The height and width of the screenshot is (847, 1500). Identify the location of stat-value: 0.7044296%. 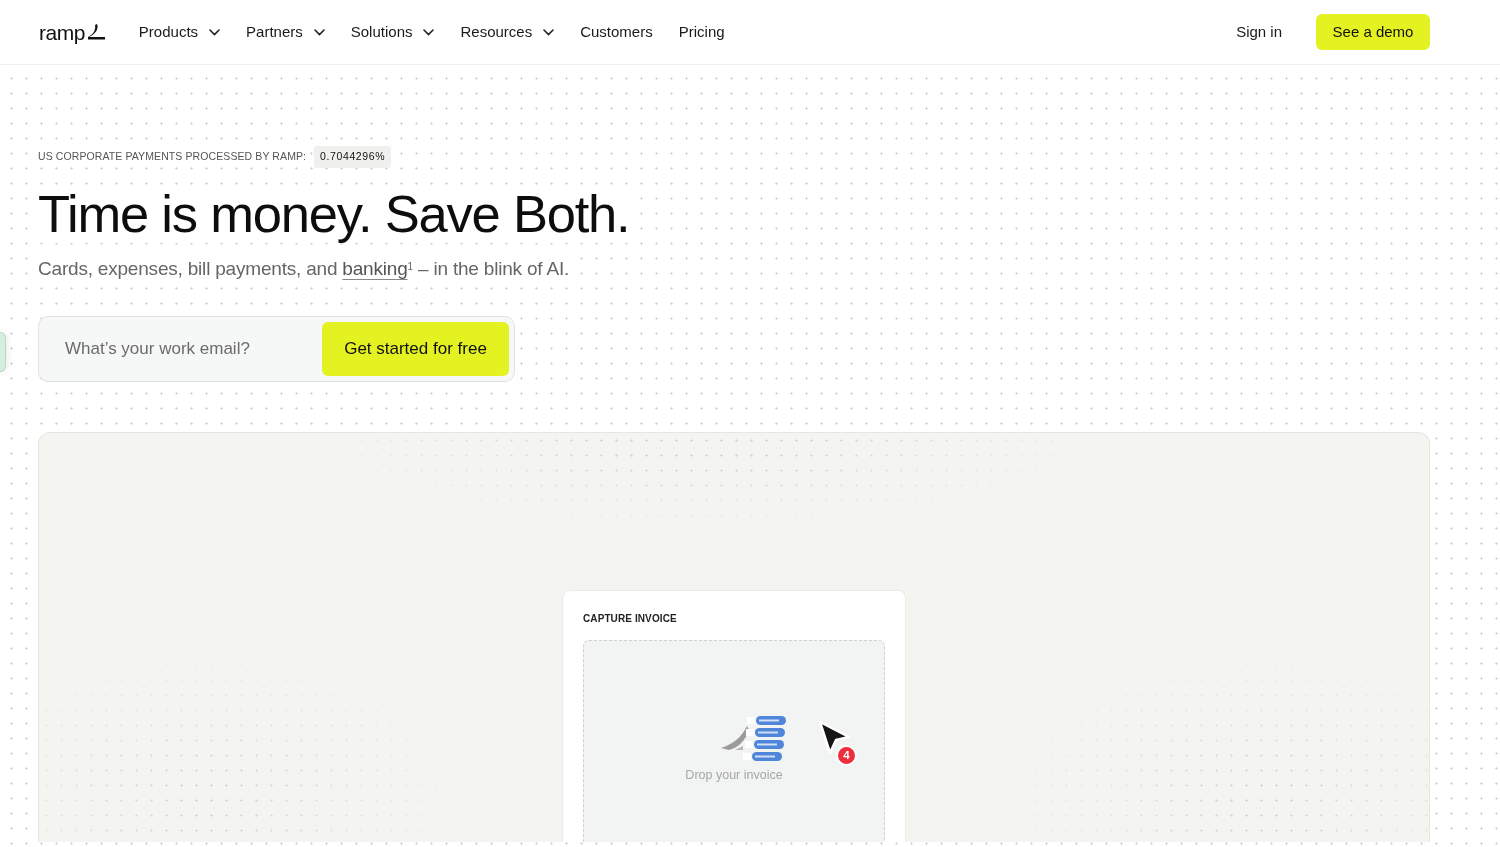
(353, 157).